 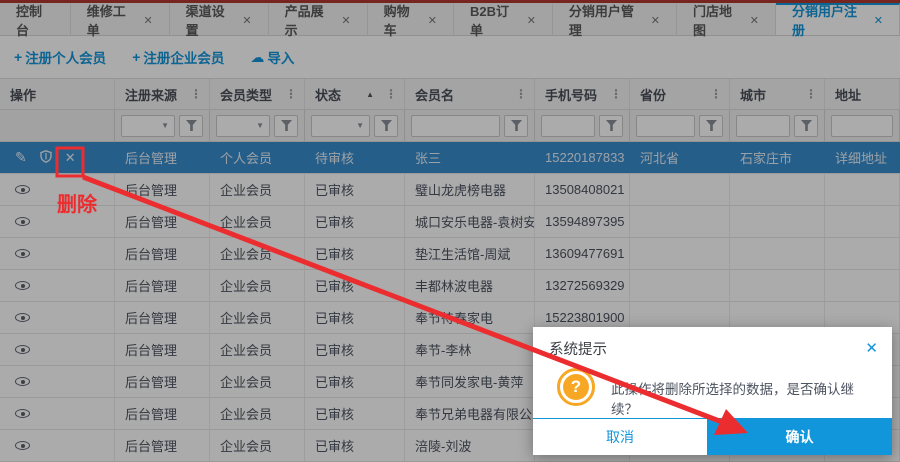 What do you see at coordinates (620, 437) in the screenshot?
I see `cancel-button: 取消` at bounding box center [620, 437].